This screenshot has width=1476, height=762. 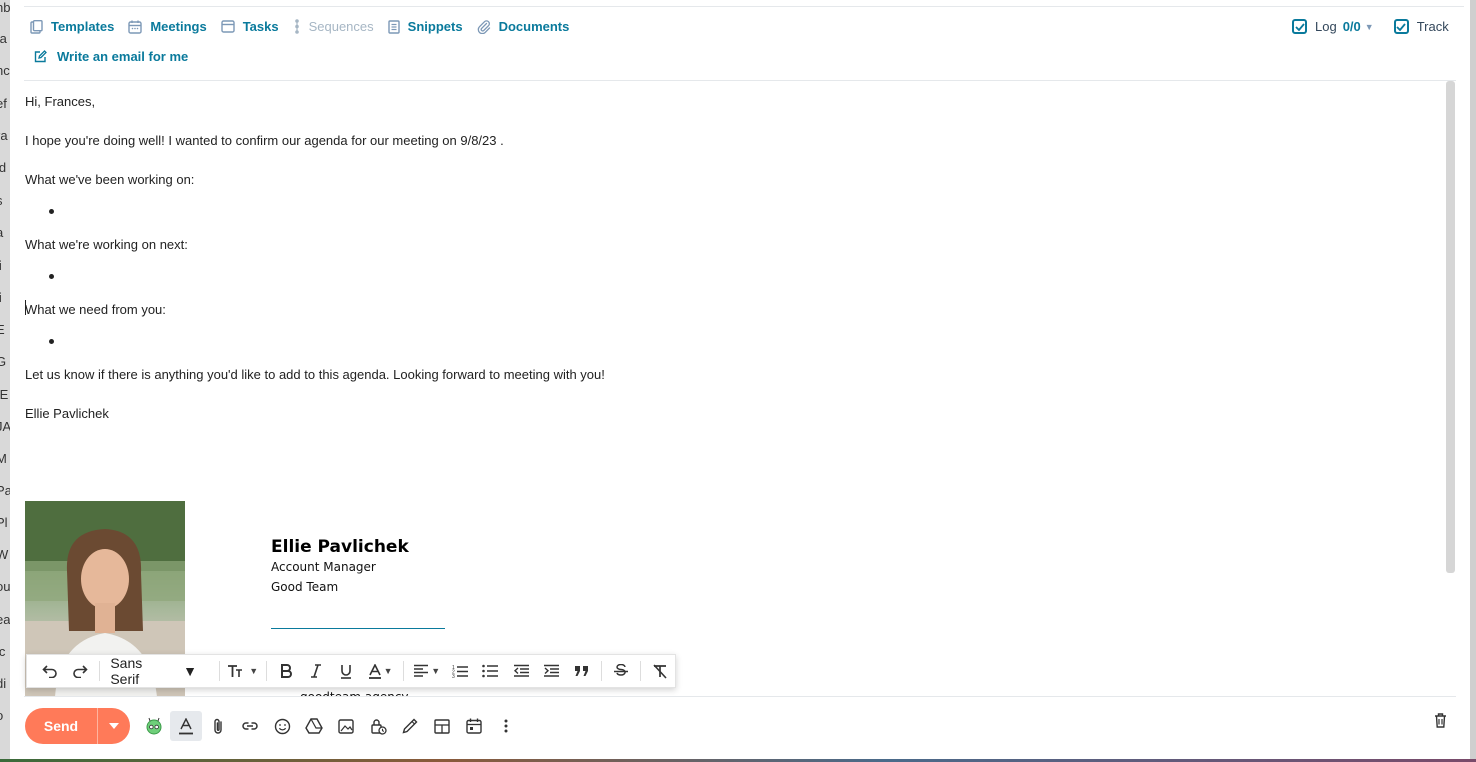 What do you see at coordinates (427, 671) in the screenshot?
I see `align-button: ▼` at bounding box center [427, 671].